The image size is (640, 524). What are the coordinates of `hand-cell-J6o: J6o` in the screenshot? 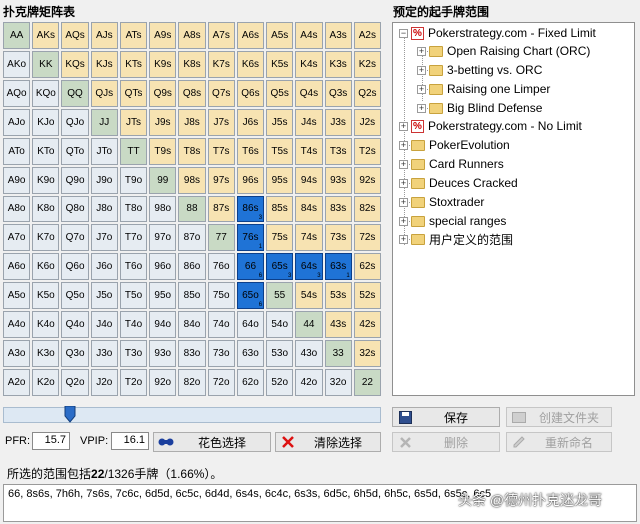 It's located at (104, 267).